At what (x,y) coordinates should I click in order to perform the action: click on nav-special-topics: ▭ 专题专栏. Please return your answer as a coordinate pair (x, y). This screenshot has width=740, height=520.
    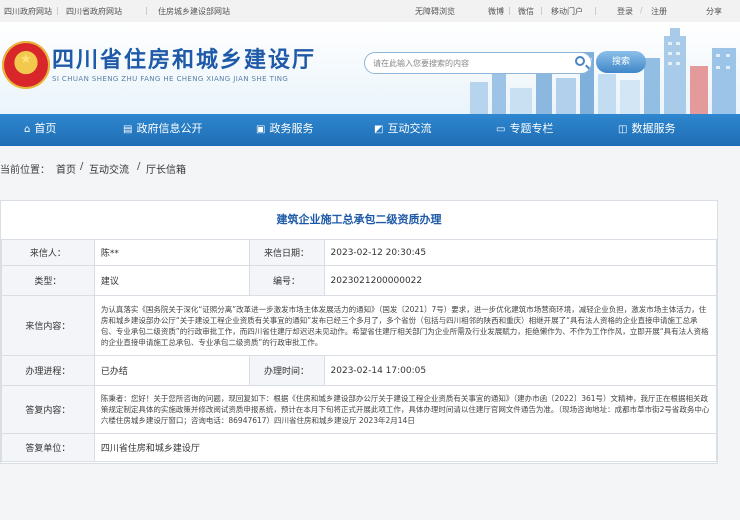
    Looking at the image, I should click on (524, 130).